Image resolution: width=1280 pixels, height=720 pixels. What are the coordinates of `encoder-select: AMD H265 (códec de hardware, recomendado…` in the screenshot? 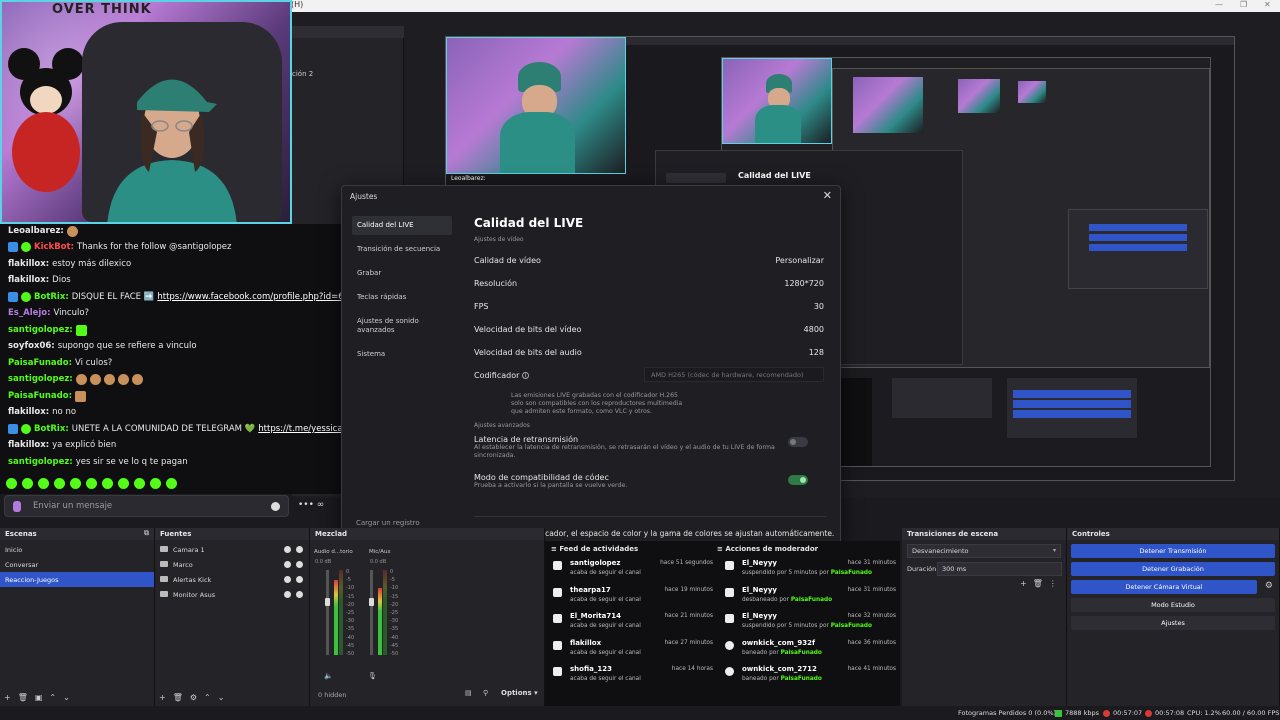 It's located at (734, 374).